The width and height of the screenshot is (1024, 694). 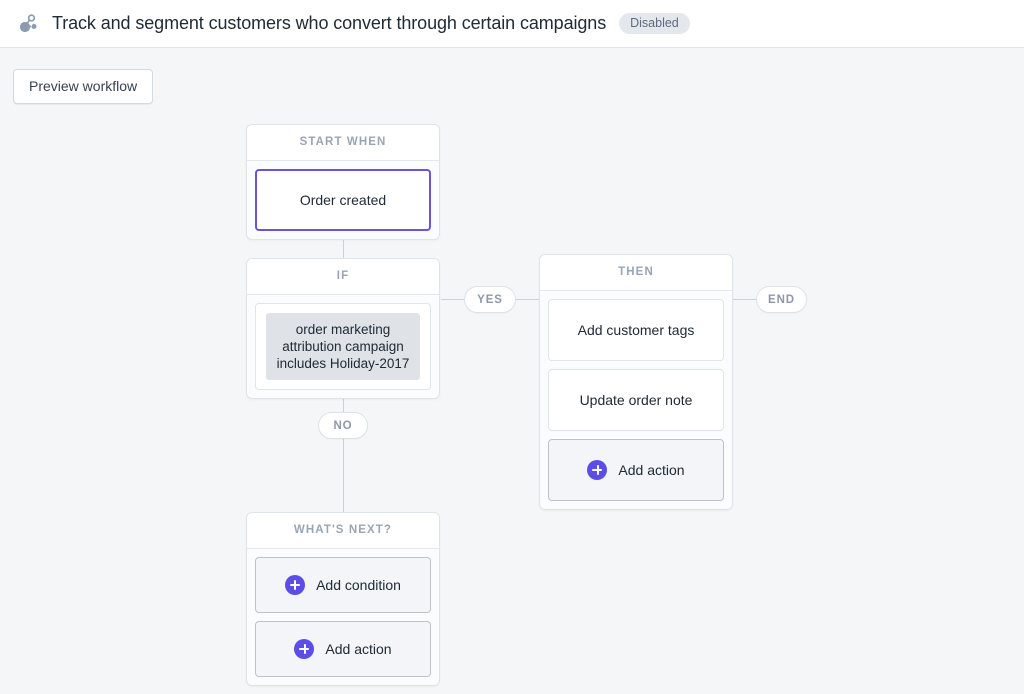 I want to click on connector-yes-to-then, so click(x=528, y=299).